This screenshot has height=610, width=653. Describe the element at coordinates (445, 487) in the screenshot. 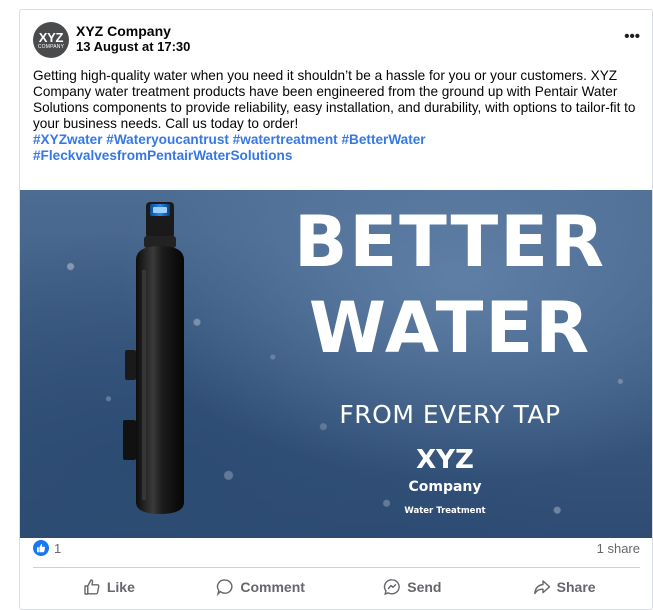

I see `brand-subname: Company` at that location.